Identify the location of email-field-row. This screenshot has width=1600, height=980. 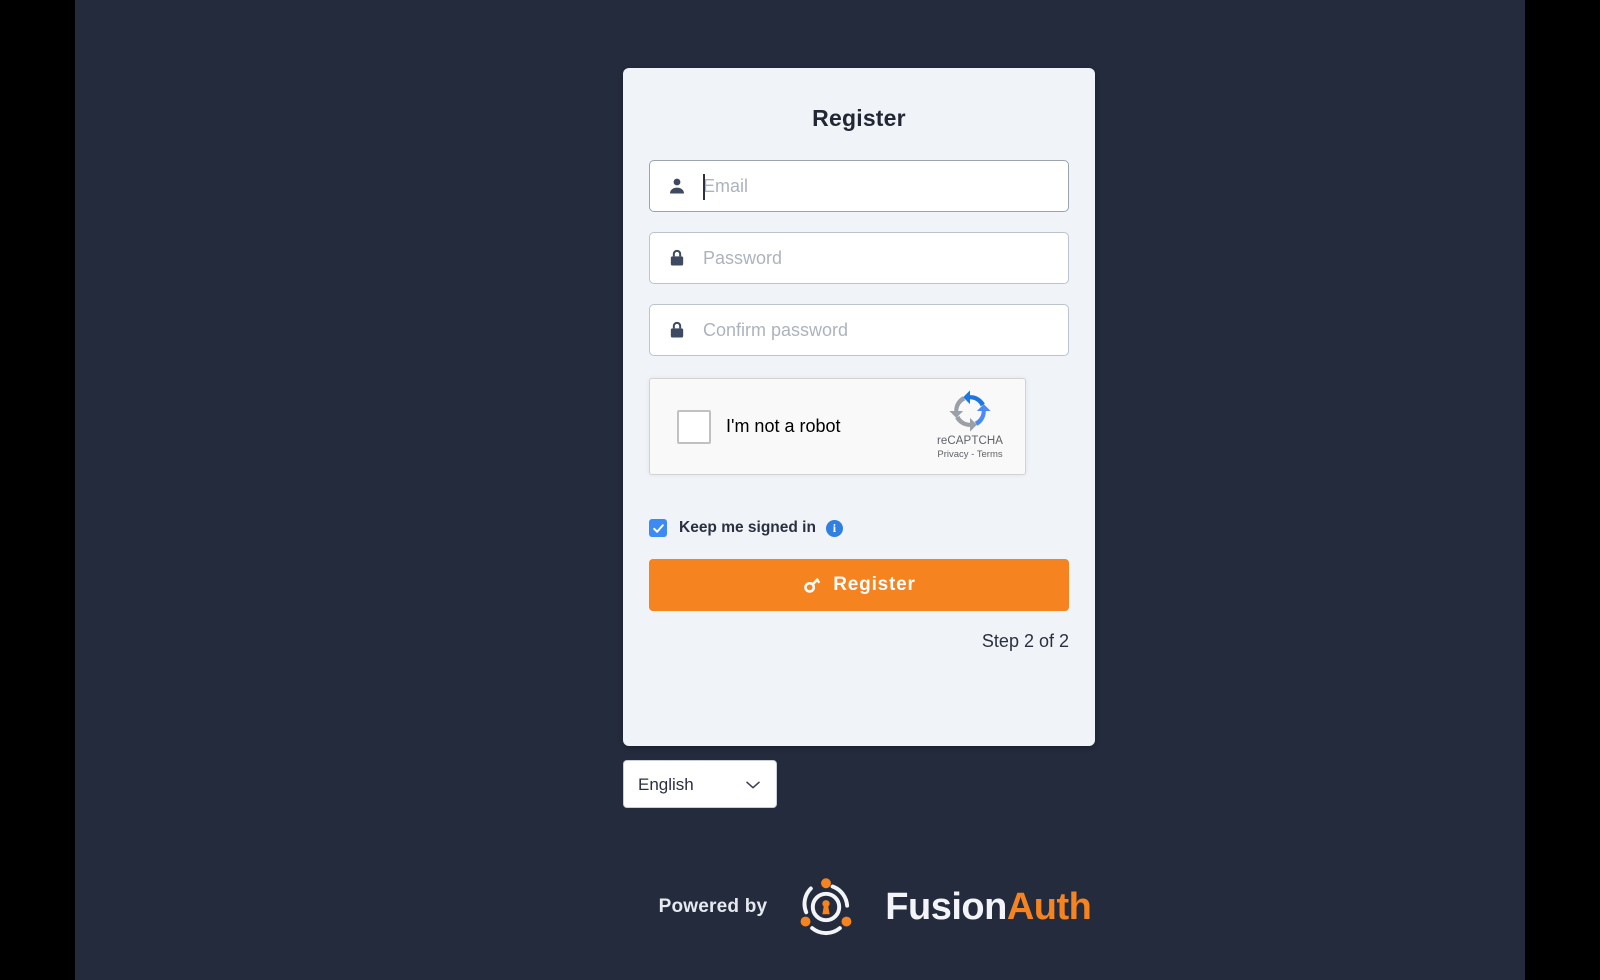
(859, 186).